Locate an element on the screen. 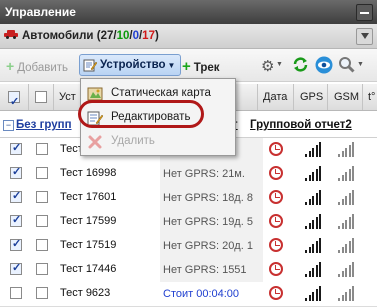  column-temp: t° is located at coordinates (370, 97).